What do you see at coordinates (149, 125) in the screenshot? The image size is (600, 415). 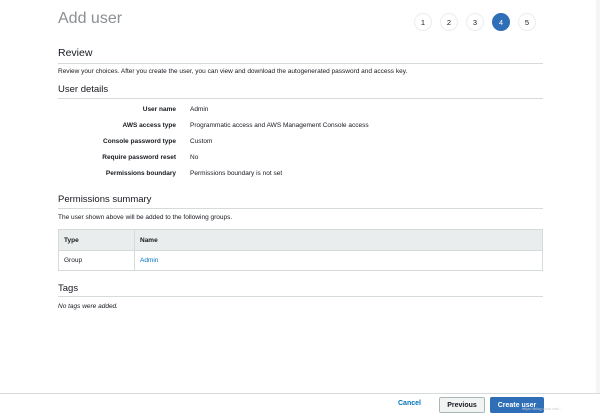 I see `detail-label: AWS access type` at bounding box center [149, 125].